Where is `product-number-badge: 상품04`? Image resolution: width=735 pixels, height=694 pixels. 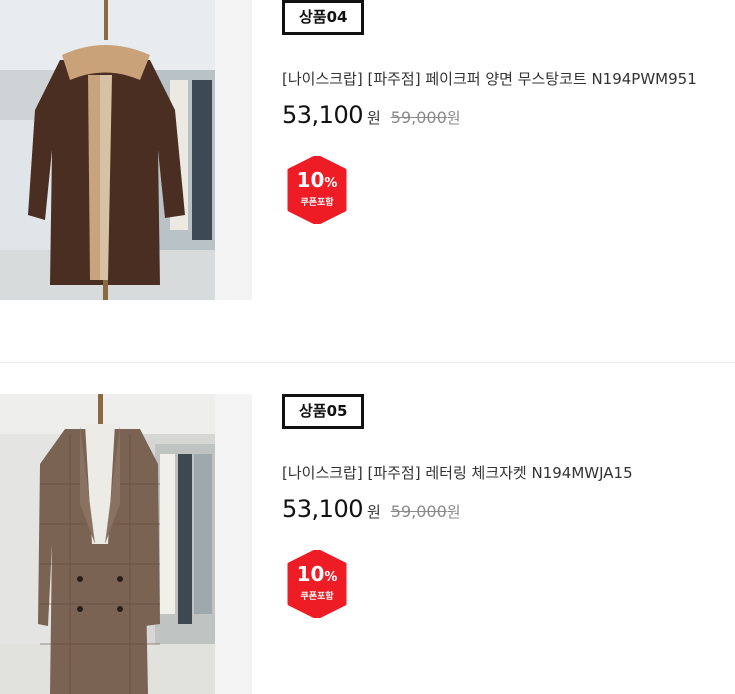
product-number-badge: 상품04 is located at coordinates (323, 17).